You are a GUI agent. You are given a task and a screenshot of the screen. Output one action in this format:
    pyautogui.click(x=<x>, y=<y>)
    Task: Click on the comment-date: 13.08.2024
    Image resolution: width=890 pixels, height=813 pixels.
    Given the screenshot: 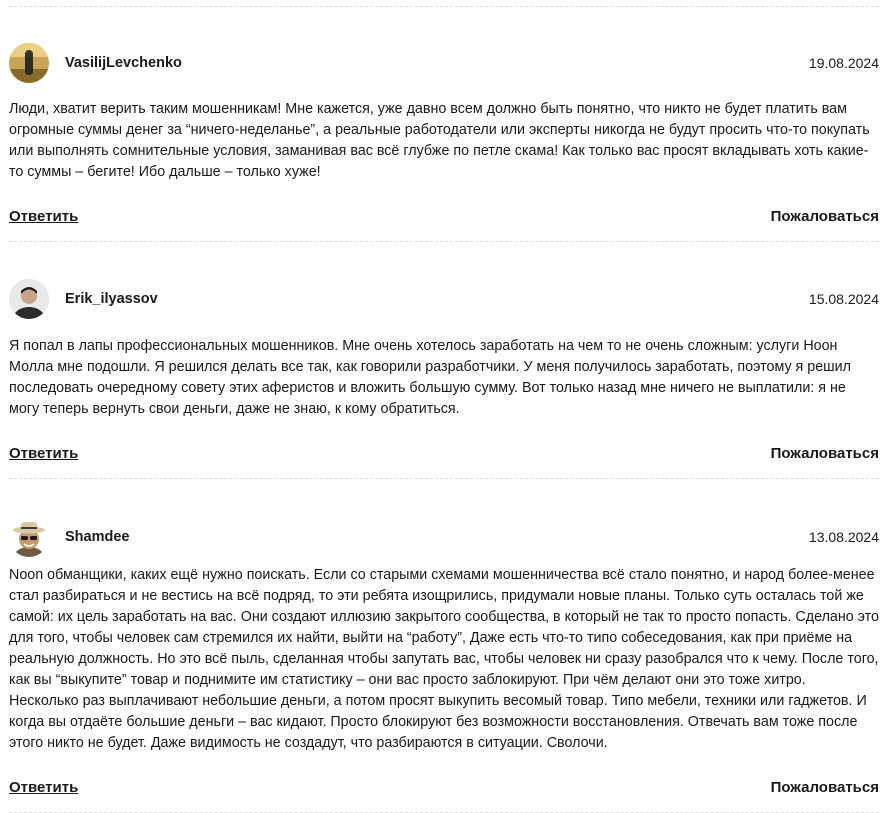 What is the action you would take?
    pyautogui.click(x=843, y=537)
    